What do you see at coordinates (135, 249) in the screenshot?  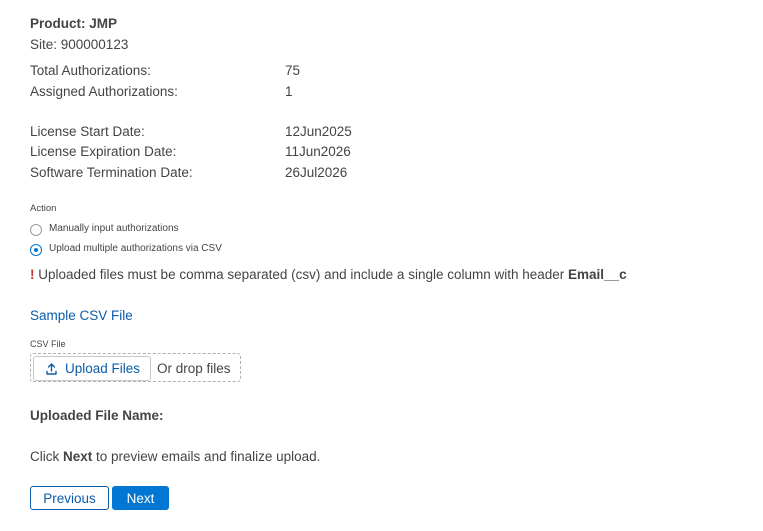 I see `radio-upload-csv-label: Upload multiple authorizations via CSV` at bounding box center [135, 249].